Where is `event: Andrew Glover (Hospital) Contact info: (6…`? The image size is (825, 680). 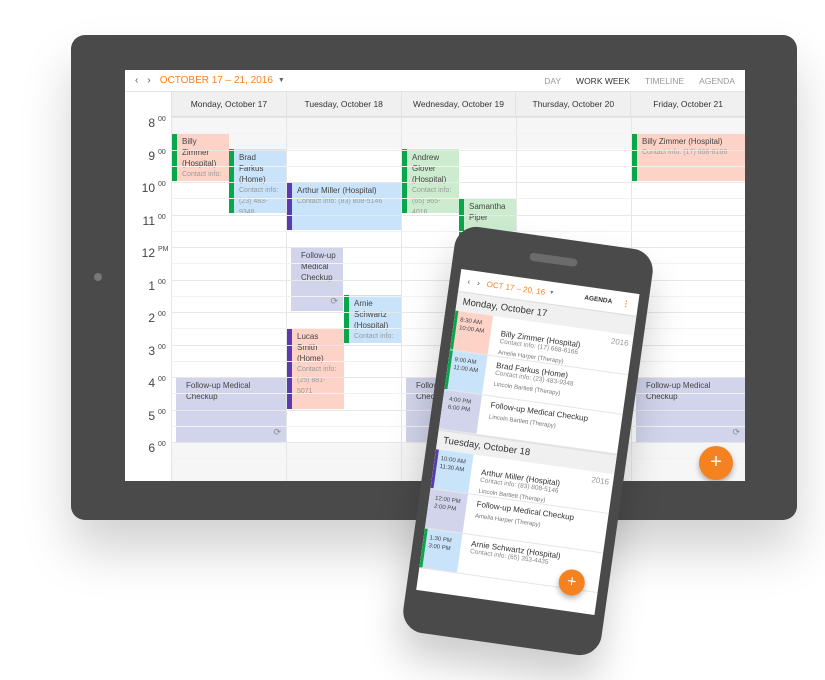
event: Andrew Glover (Hospital) Contact info: (6… is located at coordinates (430, 181).